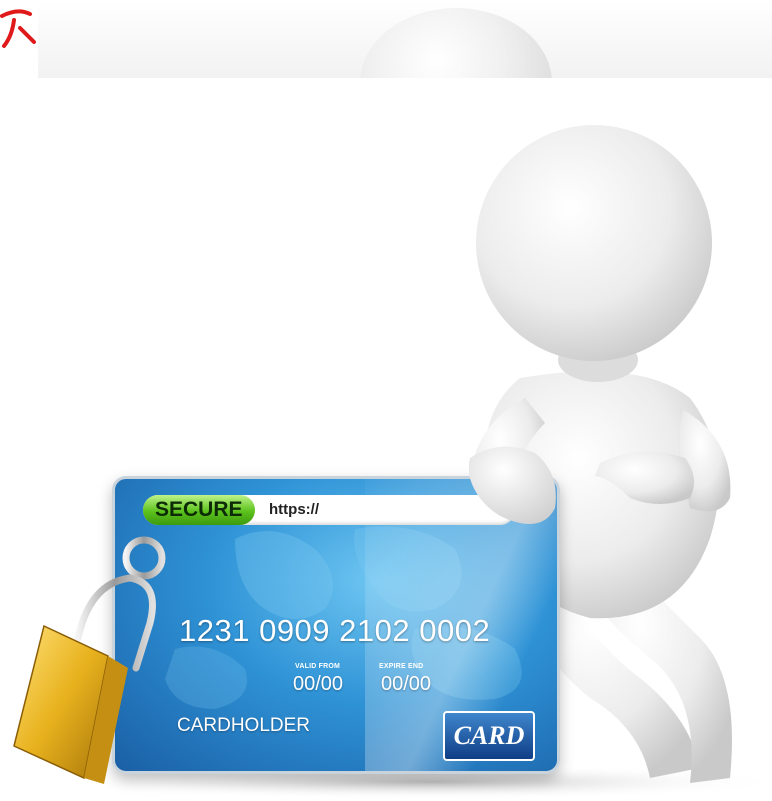 This screenshot has height=801, width=772. Describe the element at coordinates (512, 485) in the screenshot. I see `figure-hand-on-card` at that location.